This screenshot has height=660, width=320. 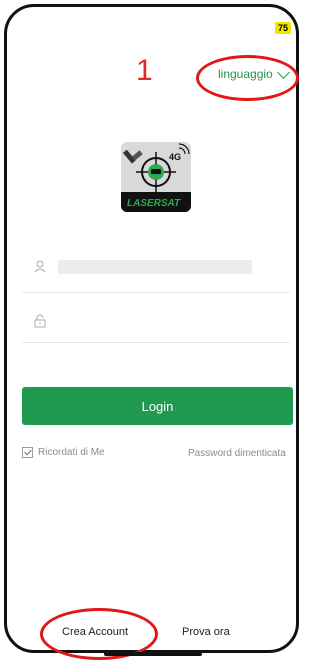 I want to click on app-logo: 4G LASERSAT, so click(x=156, y=177).